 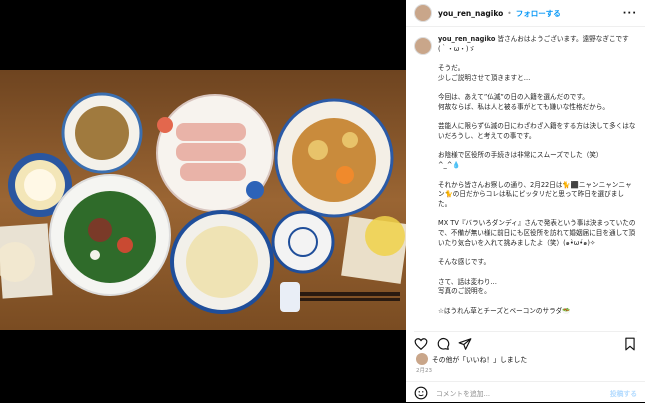 I want to click on liker-avatar, so click(x=422, y=359).